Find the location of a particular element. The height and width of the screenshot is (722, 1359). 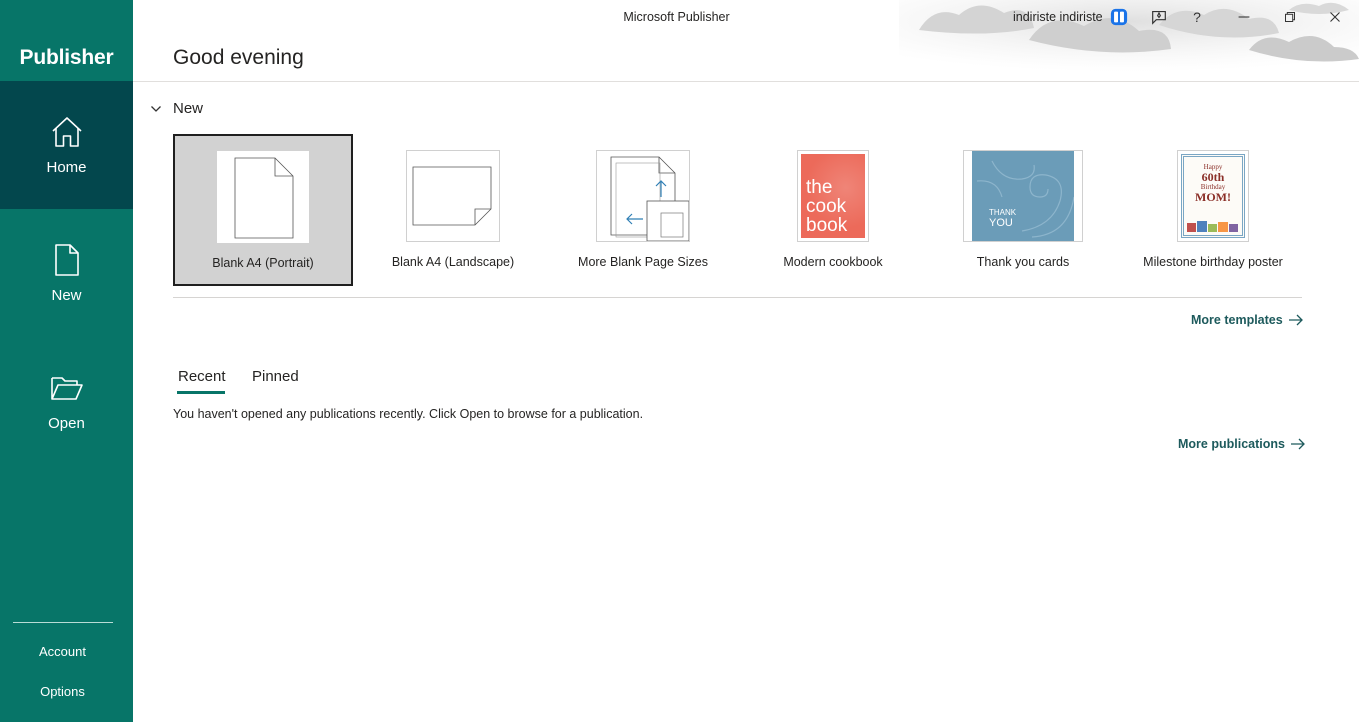

tab-recent: Recent is located at coordinates (202, 376).